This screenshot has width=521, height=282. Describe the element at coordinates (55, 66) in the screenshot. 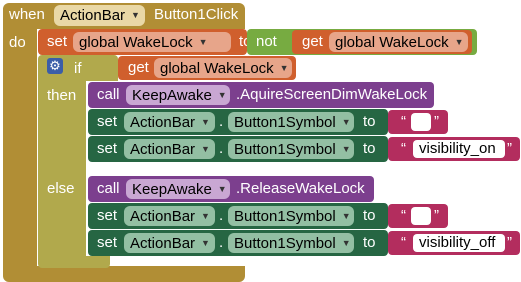

I see `gear-icon: ⚙` at that location.